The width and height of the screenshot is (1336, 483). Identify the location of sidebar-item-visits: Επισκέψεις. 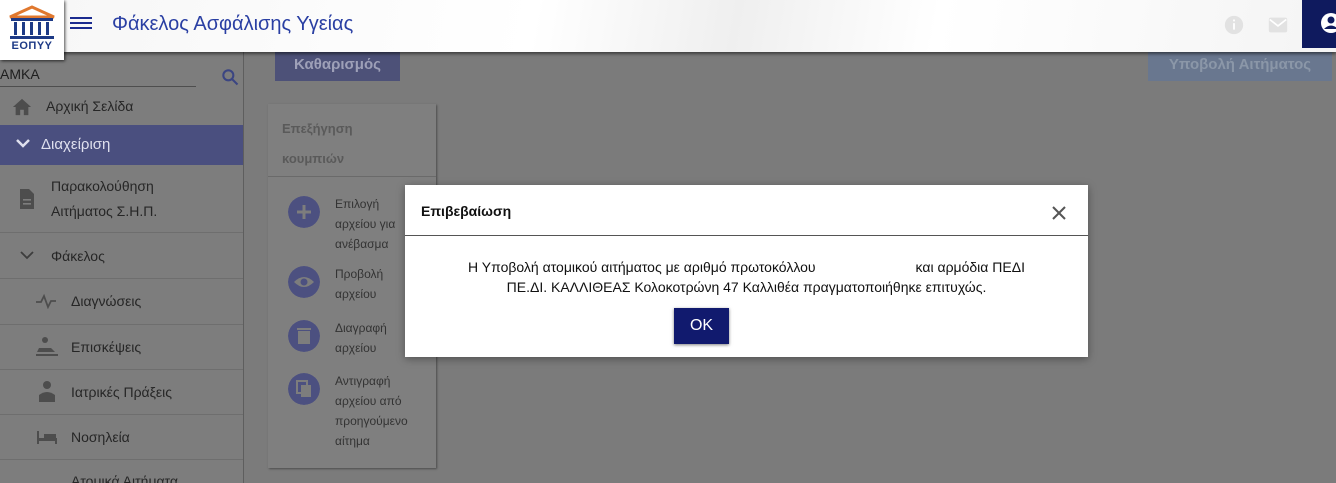
(121, 347).